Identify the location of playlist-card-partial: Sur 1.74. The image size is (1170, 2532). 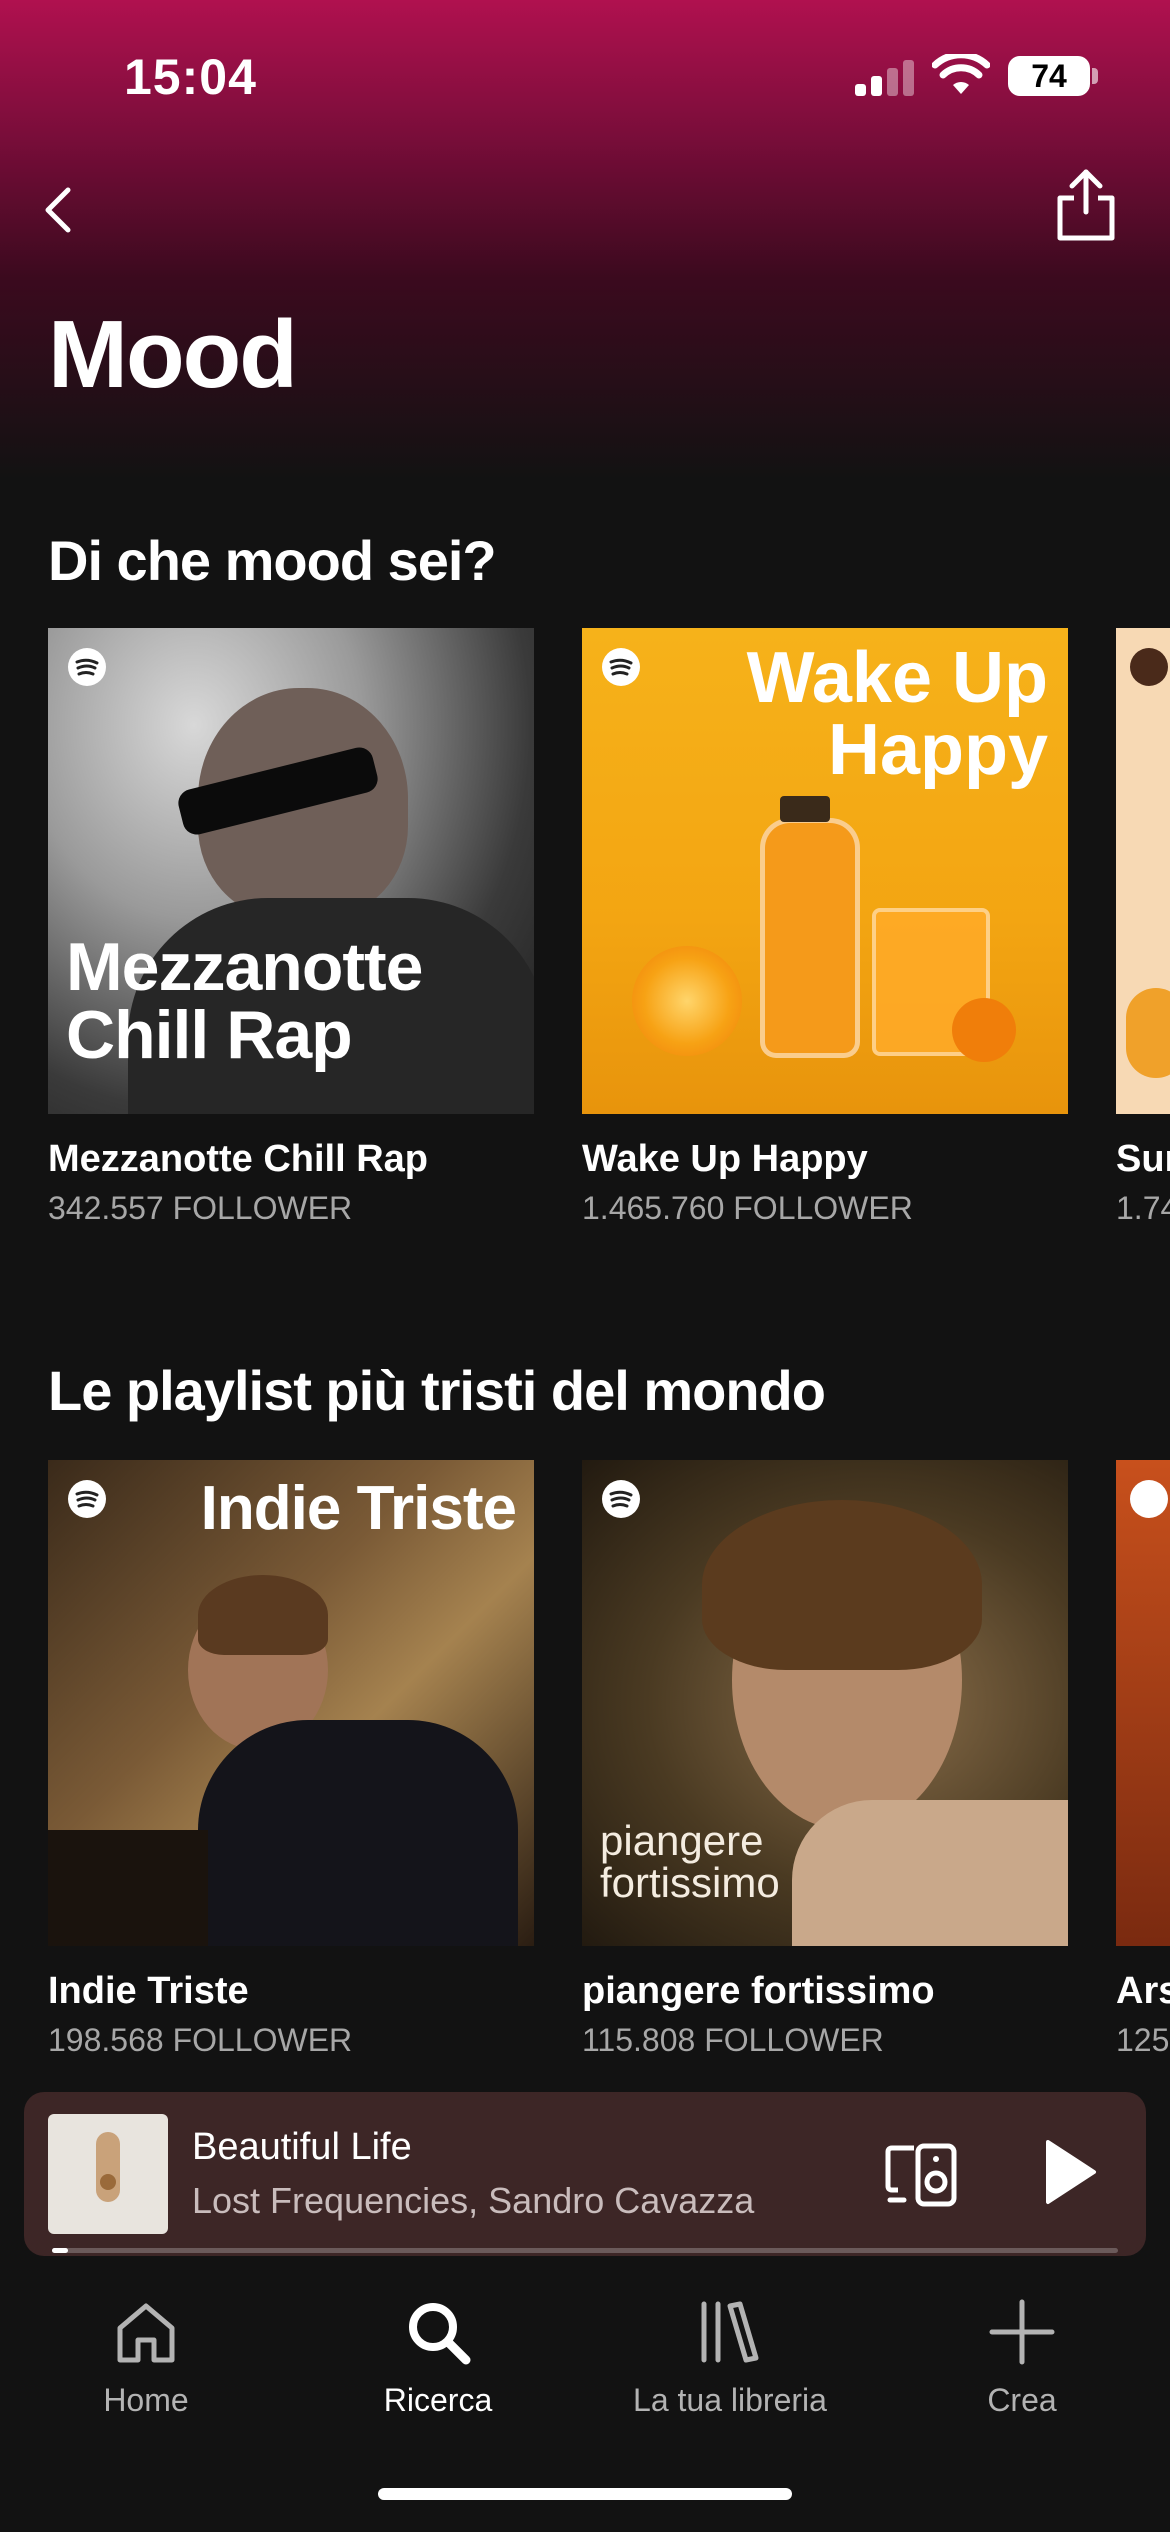
(1143, 938).